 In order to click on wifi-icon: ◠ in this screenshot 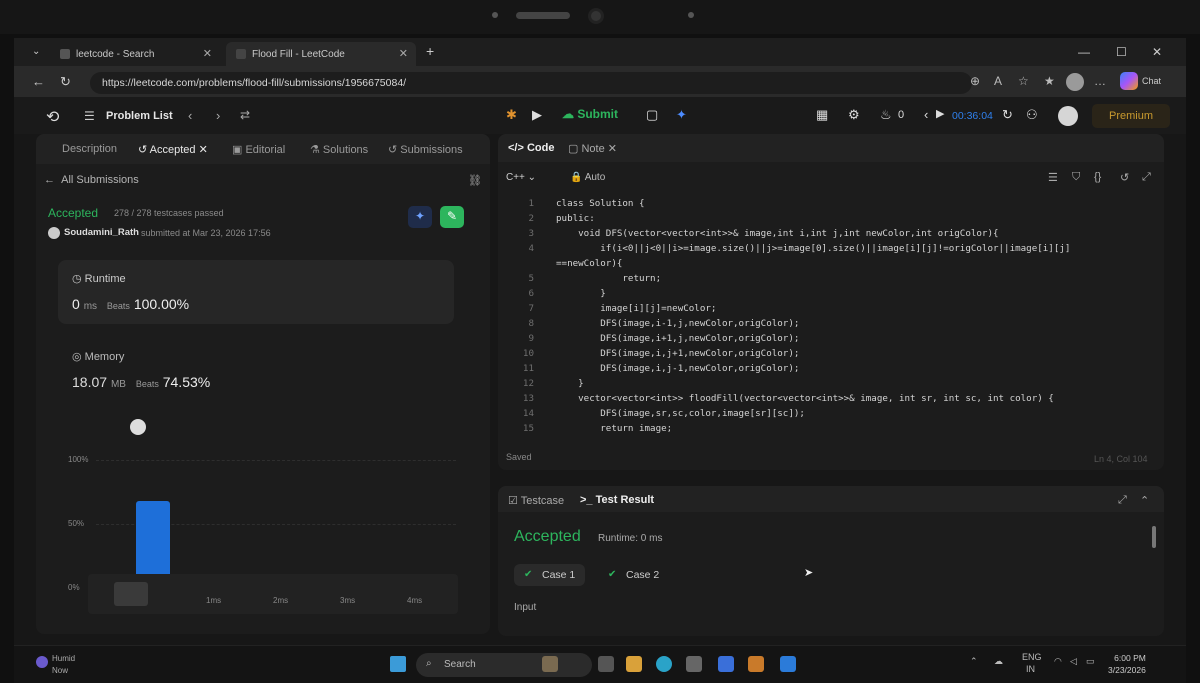, I will do `click(1058, 661)`.